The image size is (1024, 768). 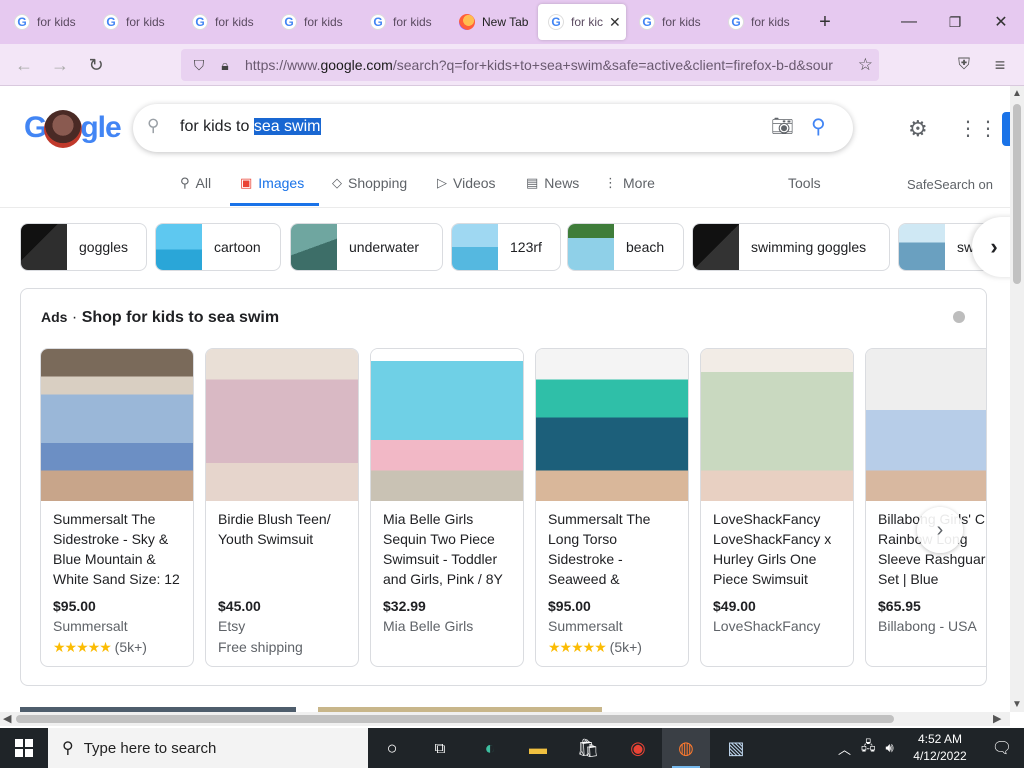 I want to click on safesearch-toggle: SafeSearch on, so click(x=950, y=184).